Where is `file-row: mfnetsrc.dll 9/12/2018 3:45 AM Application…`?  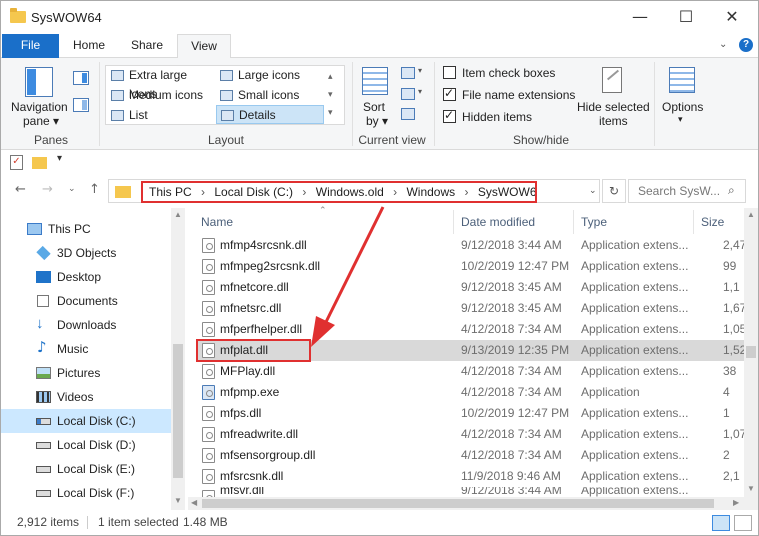
file-row: mfnetsrc.dll 9/12/2018 3:45 AM Application… is located at coordinates (472, 308).